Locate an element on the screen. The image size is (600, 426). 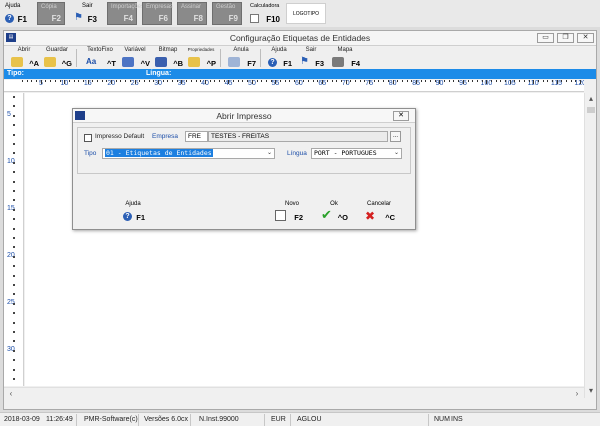
imports-button: Importações F4 is located at coordinates (125, 13).